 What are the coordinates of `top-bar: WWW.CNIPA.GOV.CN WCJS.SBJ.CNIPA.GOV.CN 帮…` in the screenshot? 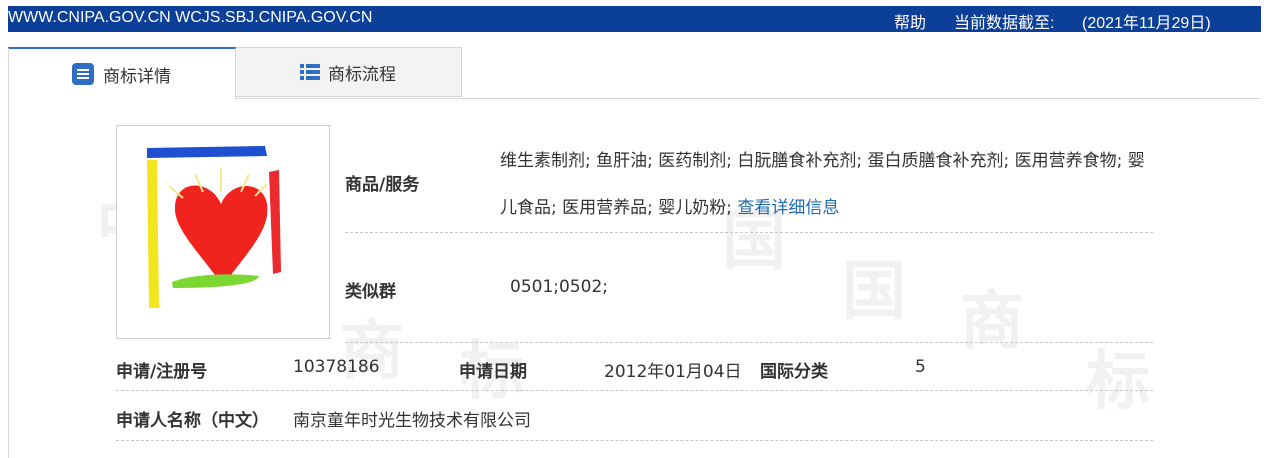 It's located at (634, 19).